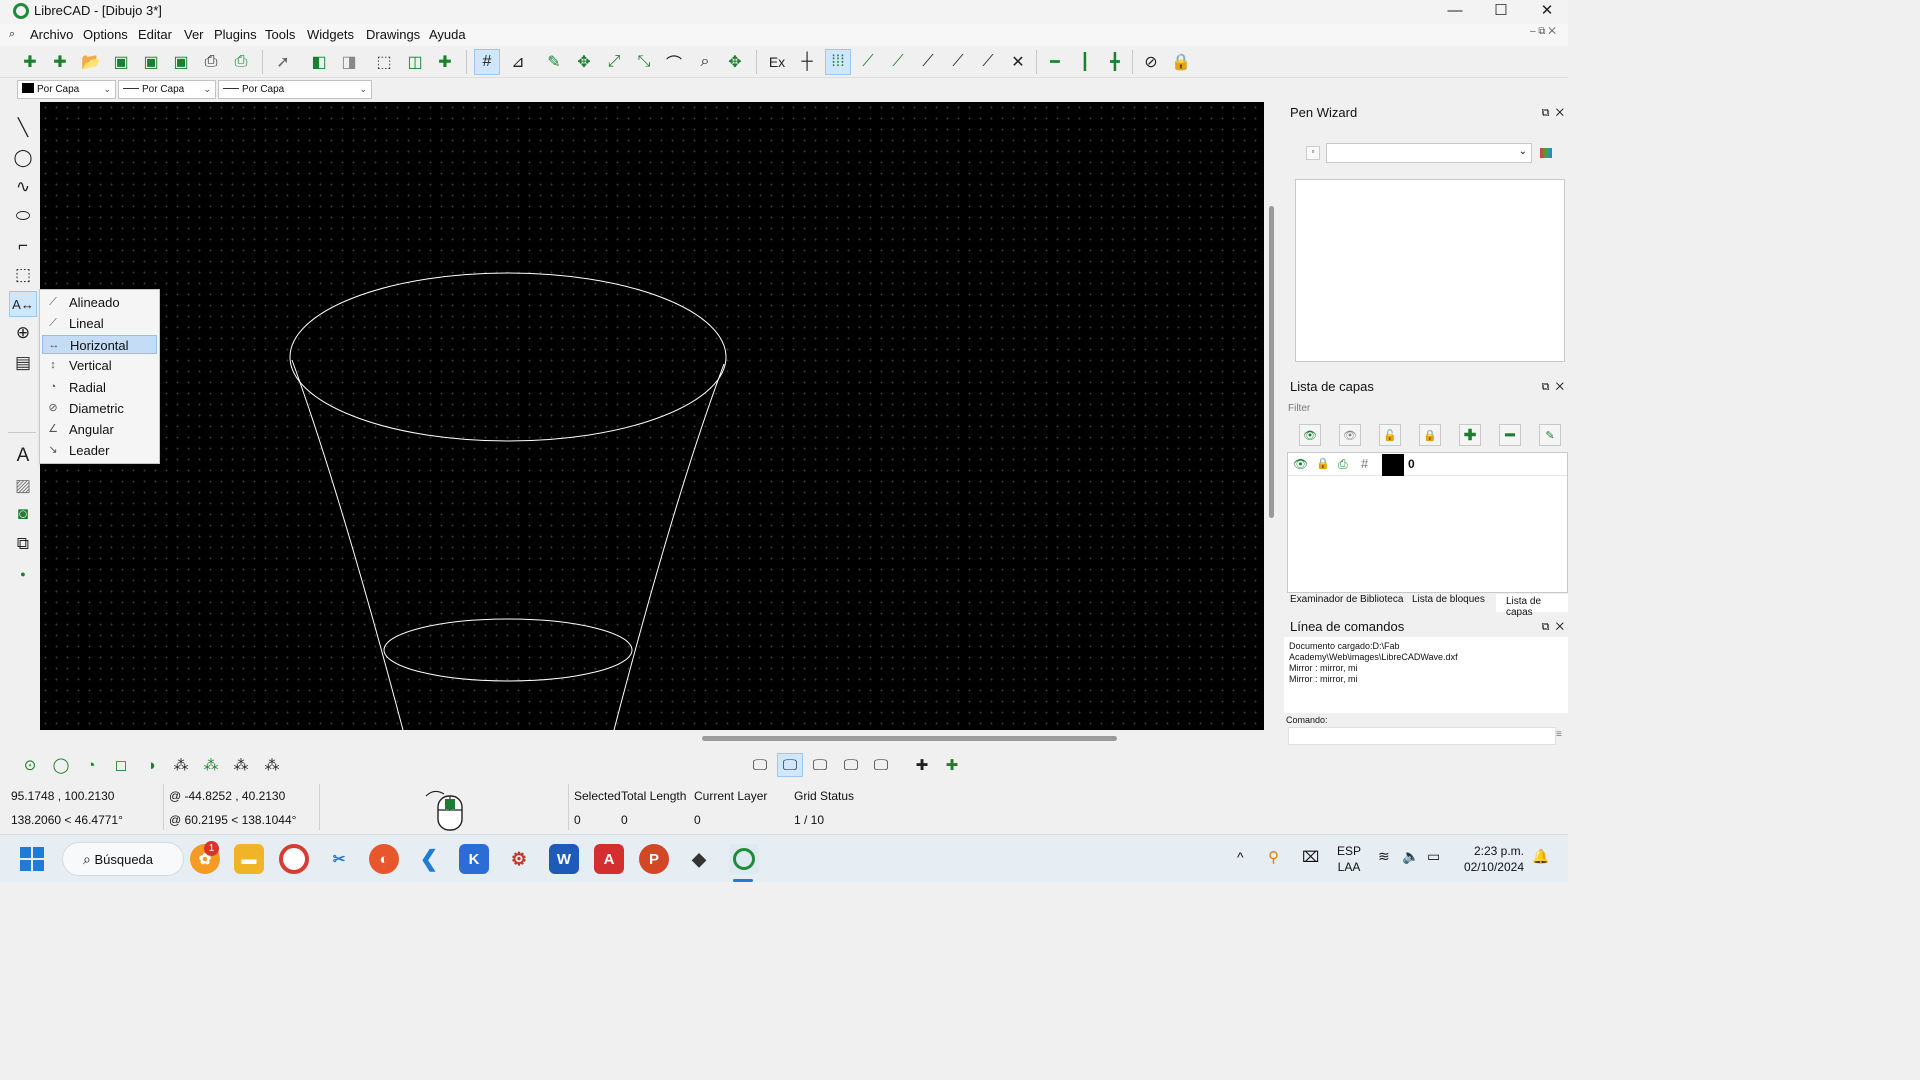 This screenshot has height=1080, width=1920. I want to click on bottom-ellipse, so click(508, 650).